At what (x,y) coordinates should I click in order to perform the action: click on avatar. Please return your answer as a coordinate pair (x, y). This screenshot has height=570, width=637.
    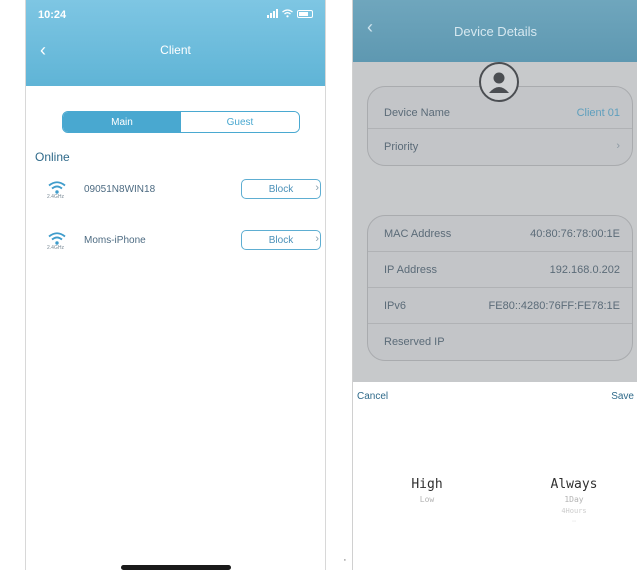
    Looking at the image, I should click on (499, 82).